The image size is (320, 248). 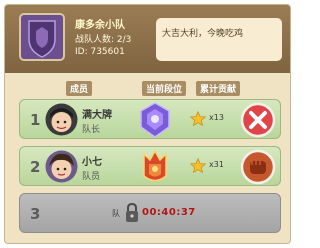 I want to click on member-name: 满大牌, so click(x=97, y=115).